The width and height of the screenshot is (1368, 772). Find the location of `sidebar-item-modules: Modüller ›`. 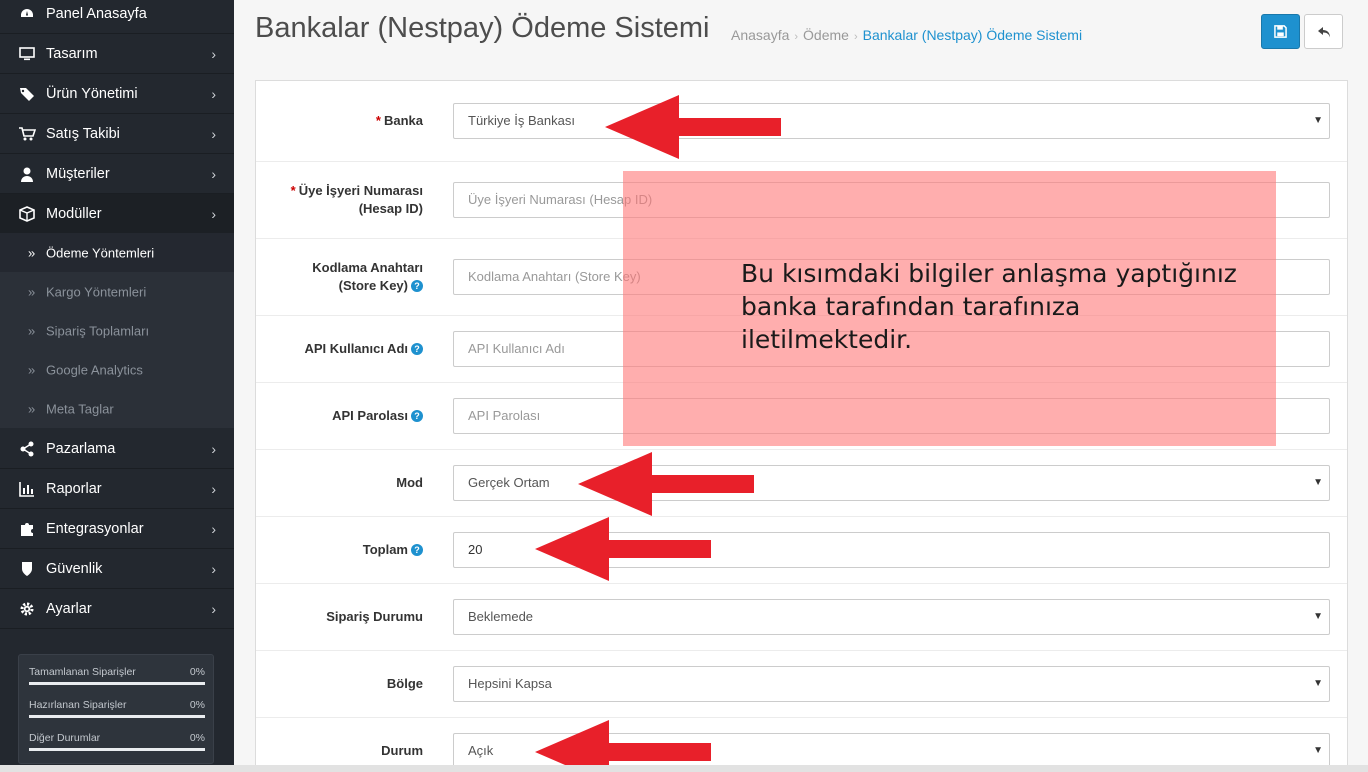

sidebar-item-modules: Modüller › is located at coordinates (117, 214).